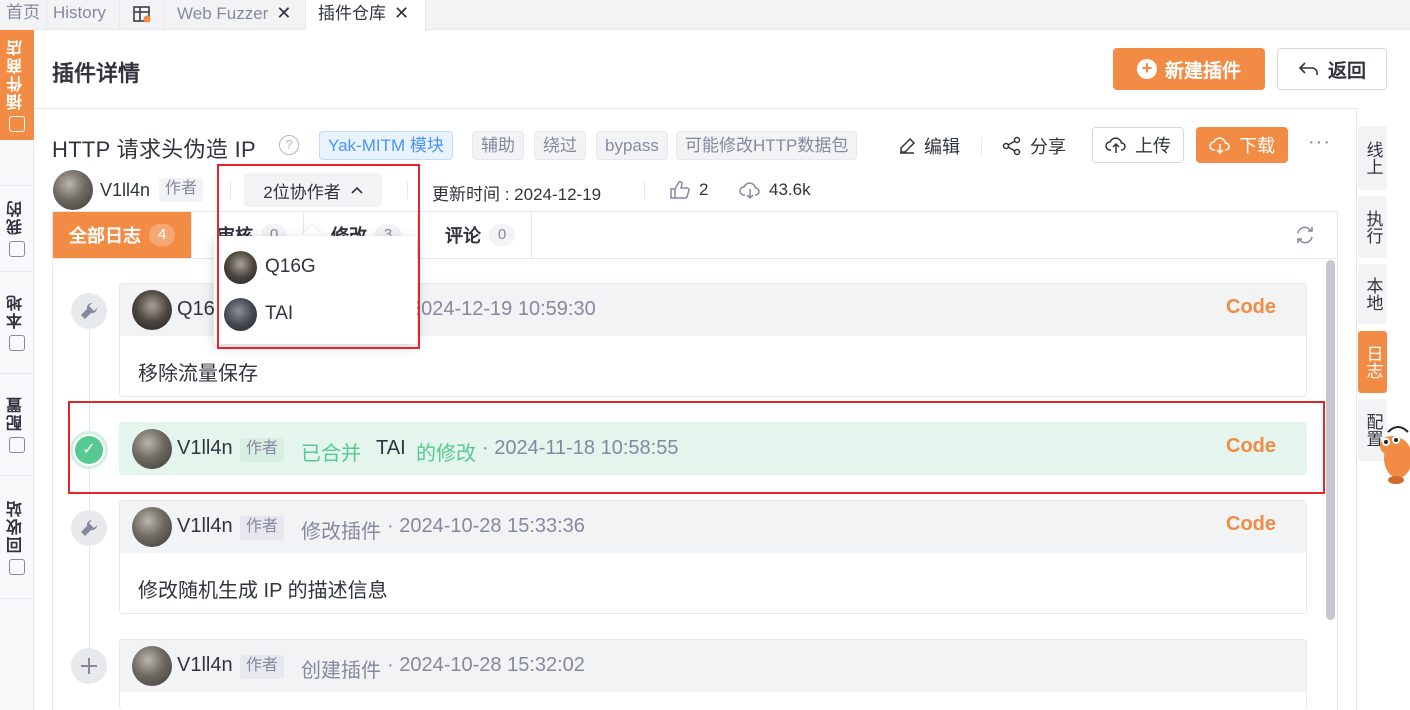 This screenshot has height=710, width=1410. Describe the element at coordinates (386, 145) in the screenshot. I see `plugin-type-tag: Yak-MITM 模块` at that location.